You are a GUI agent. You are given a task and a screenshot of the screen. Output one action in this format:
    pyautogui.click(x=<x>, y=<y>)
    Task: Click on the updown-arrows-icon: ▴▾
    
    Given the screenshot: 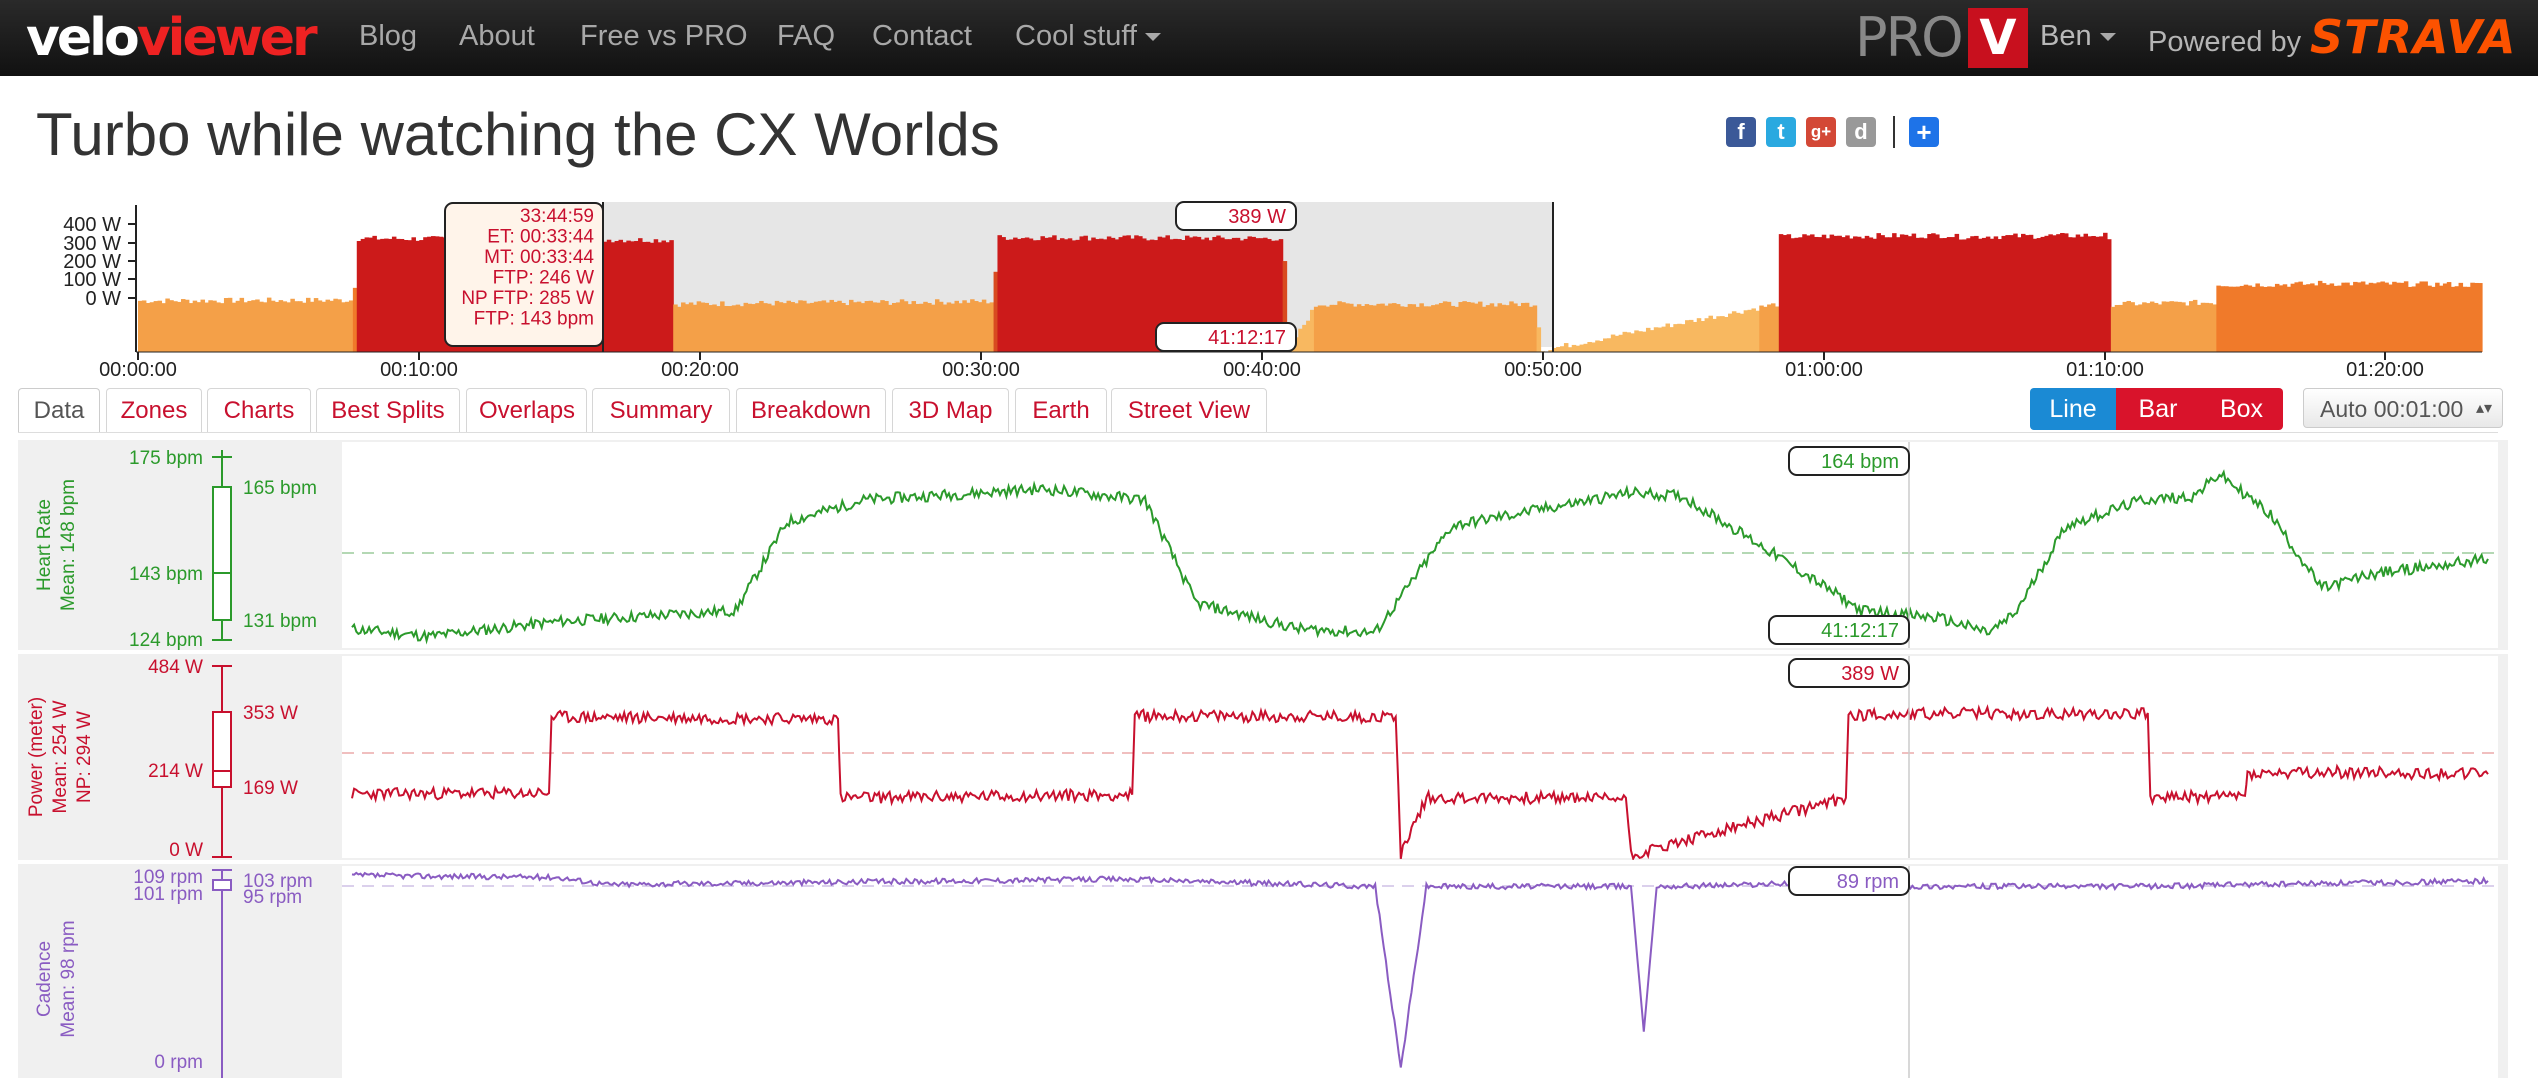 What is the action you would take?
    pyautogui.click(x=2483, y=408)
    